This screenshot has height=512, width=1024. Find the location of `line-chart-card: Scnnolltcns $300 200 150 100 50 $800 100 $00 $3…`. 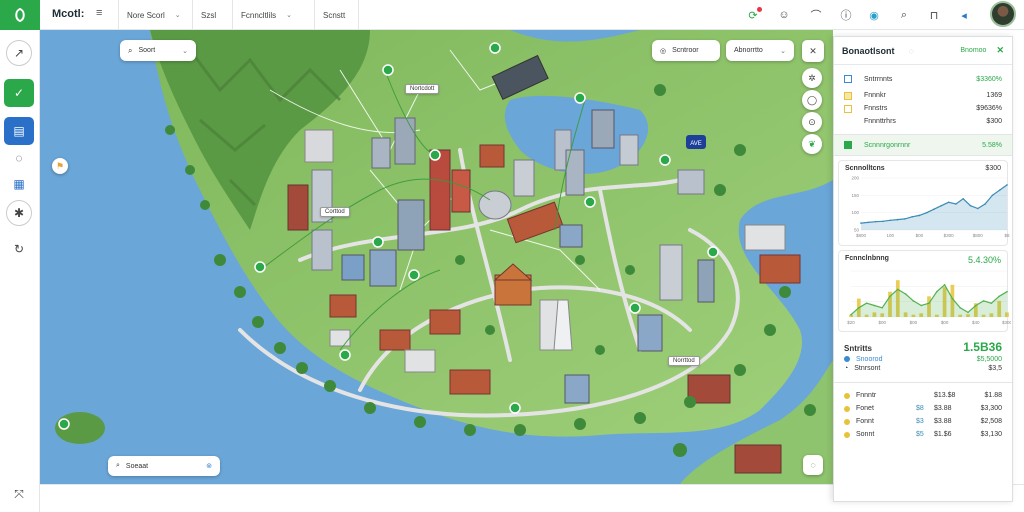

line-chart-card: Scnnolltcns $300 200 150 100 50 $800 100 $00 $3… is located at coordinates (924, 203).